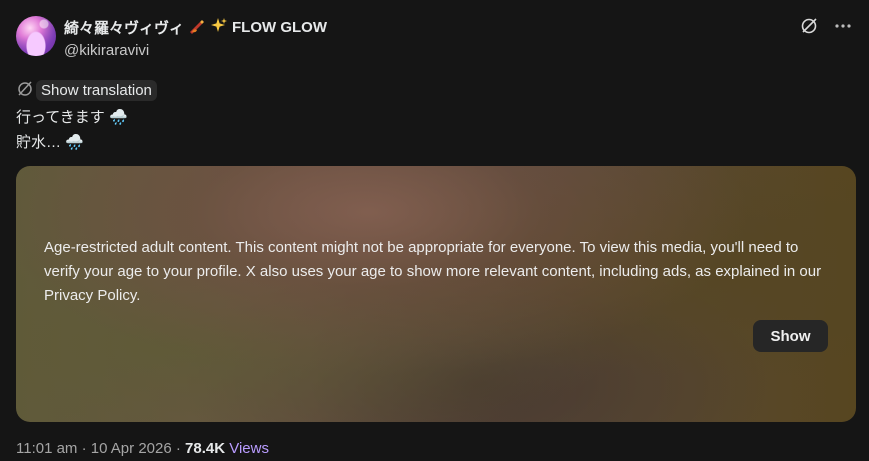 The height and width of the screenshot is (461, 869). I want to click on grok-icon, so click(809, 26).